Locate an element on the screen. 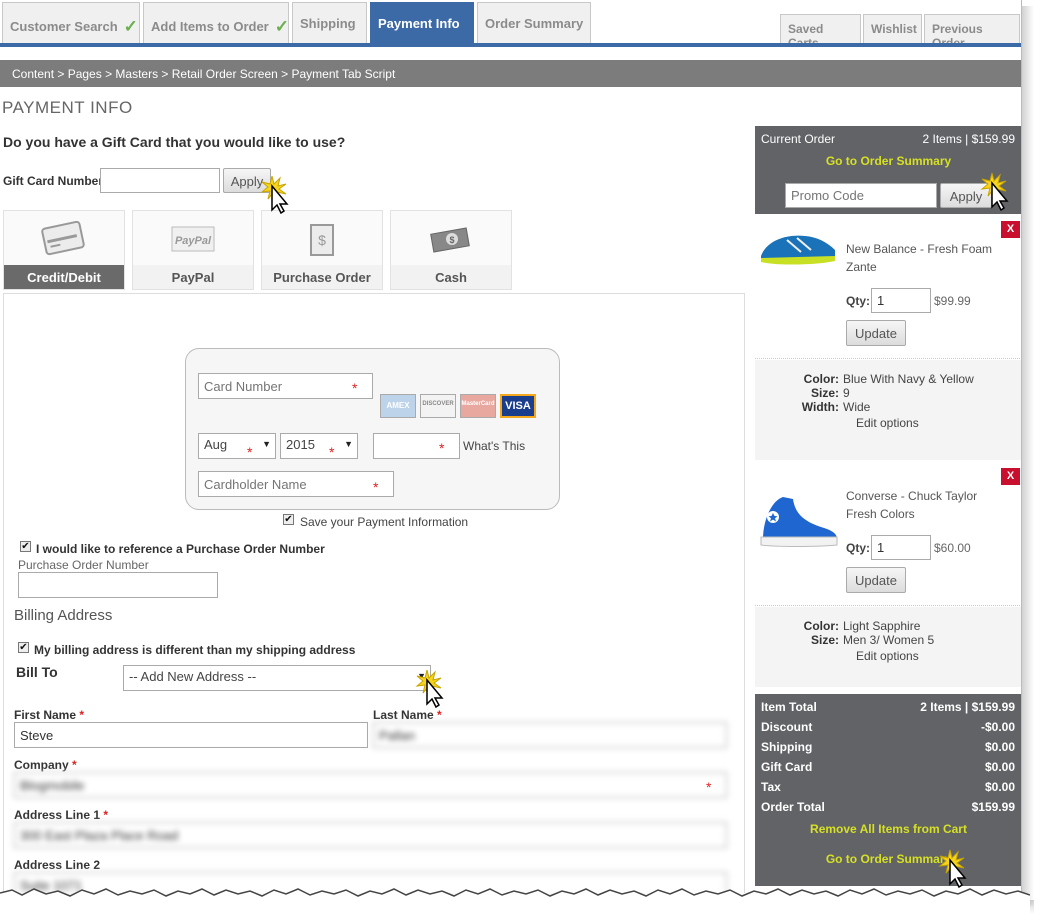 The width and height of the screenshot is (1042, 922). checkmark-icon: ✓ is located at coordinates (281, 26).